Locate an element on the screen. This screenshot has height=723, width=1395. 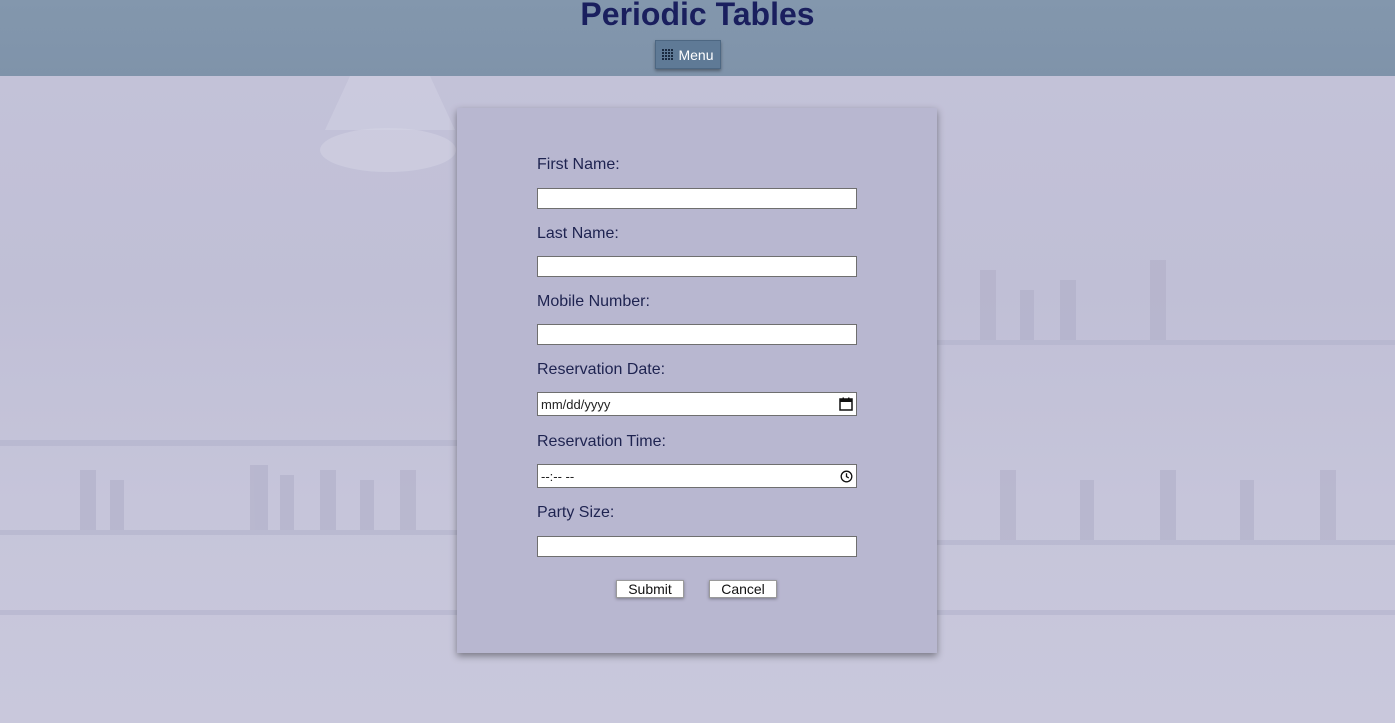
clock-icon is located at coordinates (846, 476).